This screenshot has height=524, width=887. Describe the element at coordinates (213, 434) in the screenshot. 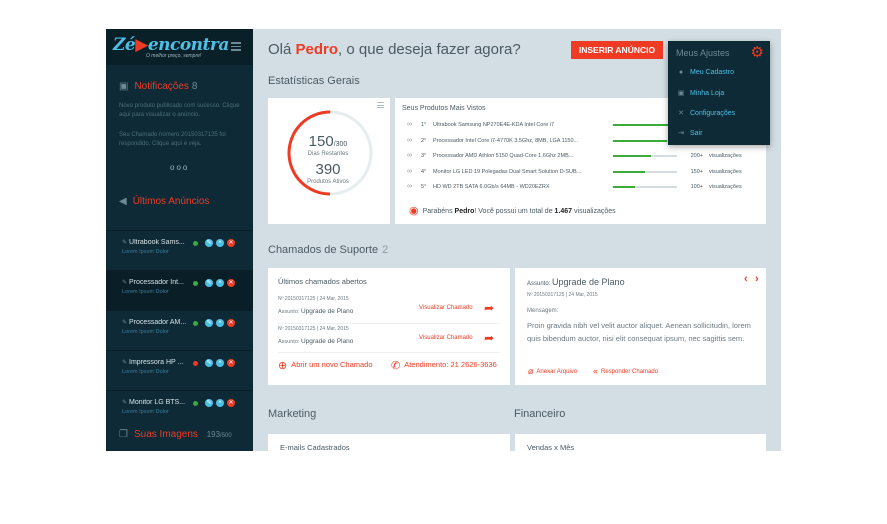

I see `images-count-value: 193` at that location.